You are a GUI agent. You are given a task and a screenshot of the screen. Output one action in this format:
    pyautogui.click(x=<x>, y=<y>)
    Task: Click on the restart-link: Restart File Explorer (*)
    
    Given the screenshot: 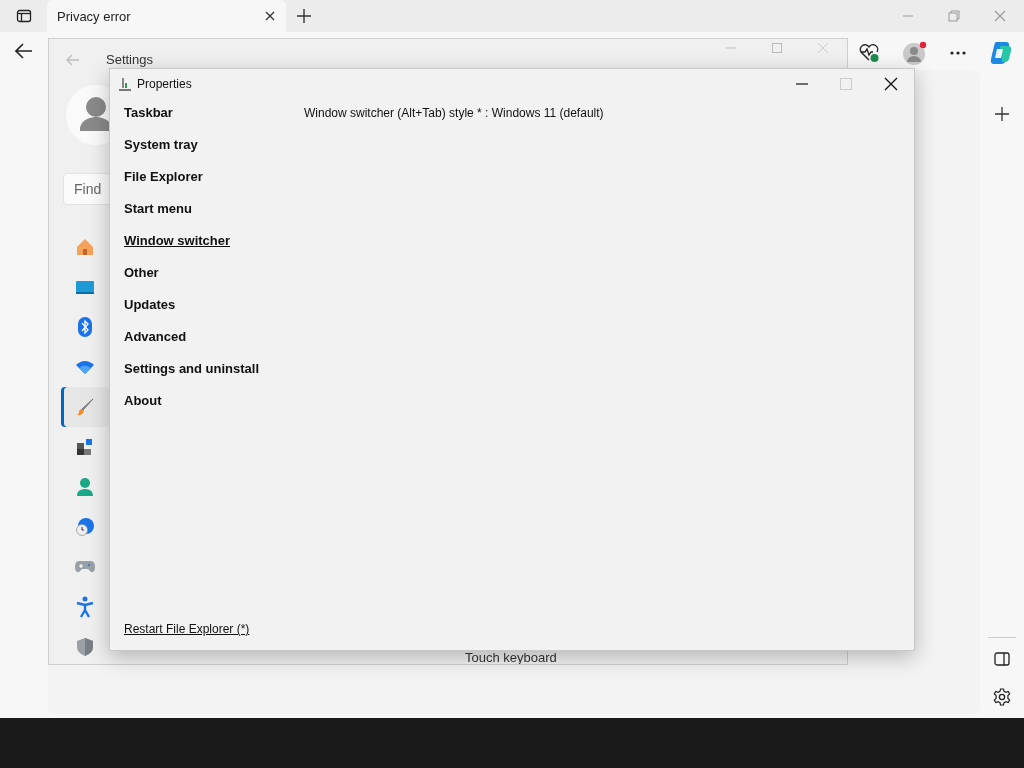 What is the action you would take?
    pyautogui.click(x=187, y=629)
    